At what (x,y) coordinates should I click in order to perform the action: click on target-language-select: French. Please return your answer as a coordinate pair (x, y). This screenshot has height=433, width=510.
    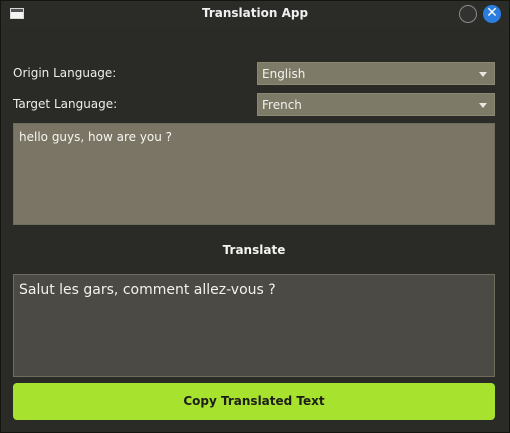
    Looking at the image, I should click on (376, 104).